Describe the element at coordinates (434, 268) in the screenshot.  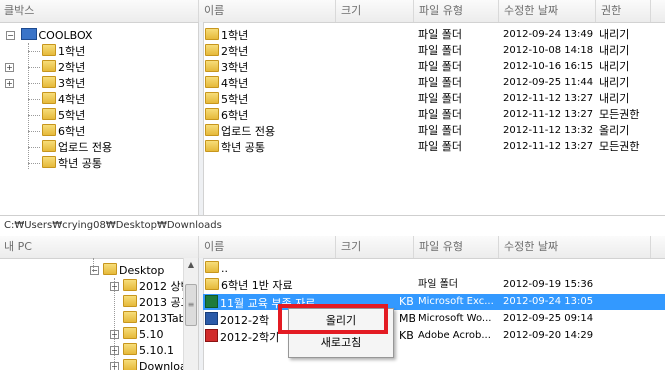
I see `table-row: ..` at that location.